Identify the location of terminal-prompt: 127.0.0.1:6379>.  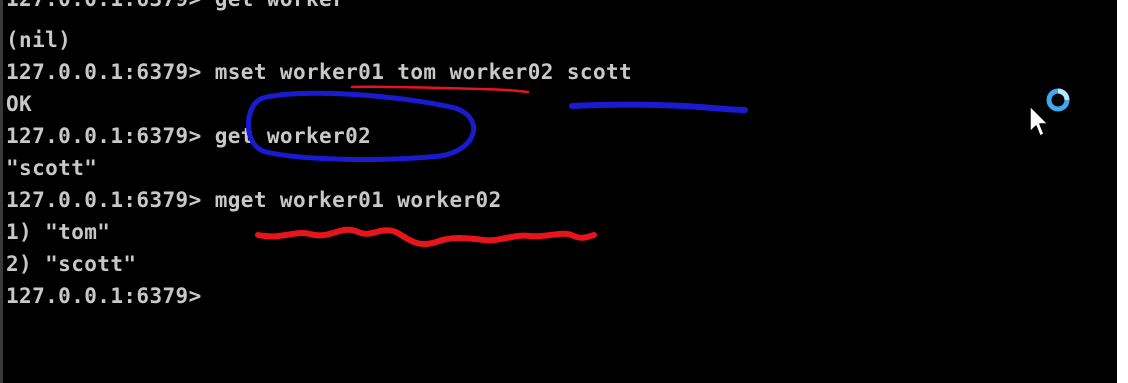
(104, 296).